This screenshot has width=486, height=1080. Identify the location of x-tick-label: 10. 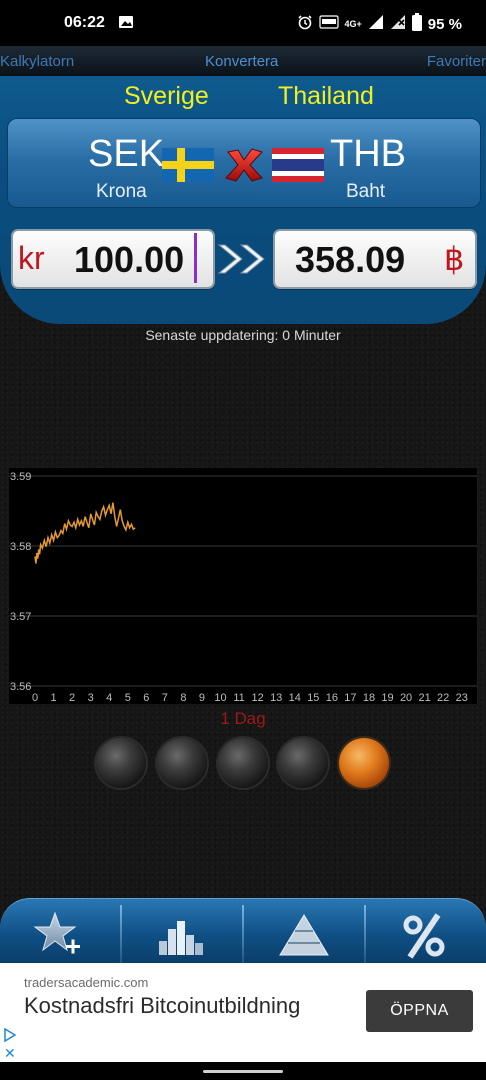
(220, 698).